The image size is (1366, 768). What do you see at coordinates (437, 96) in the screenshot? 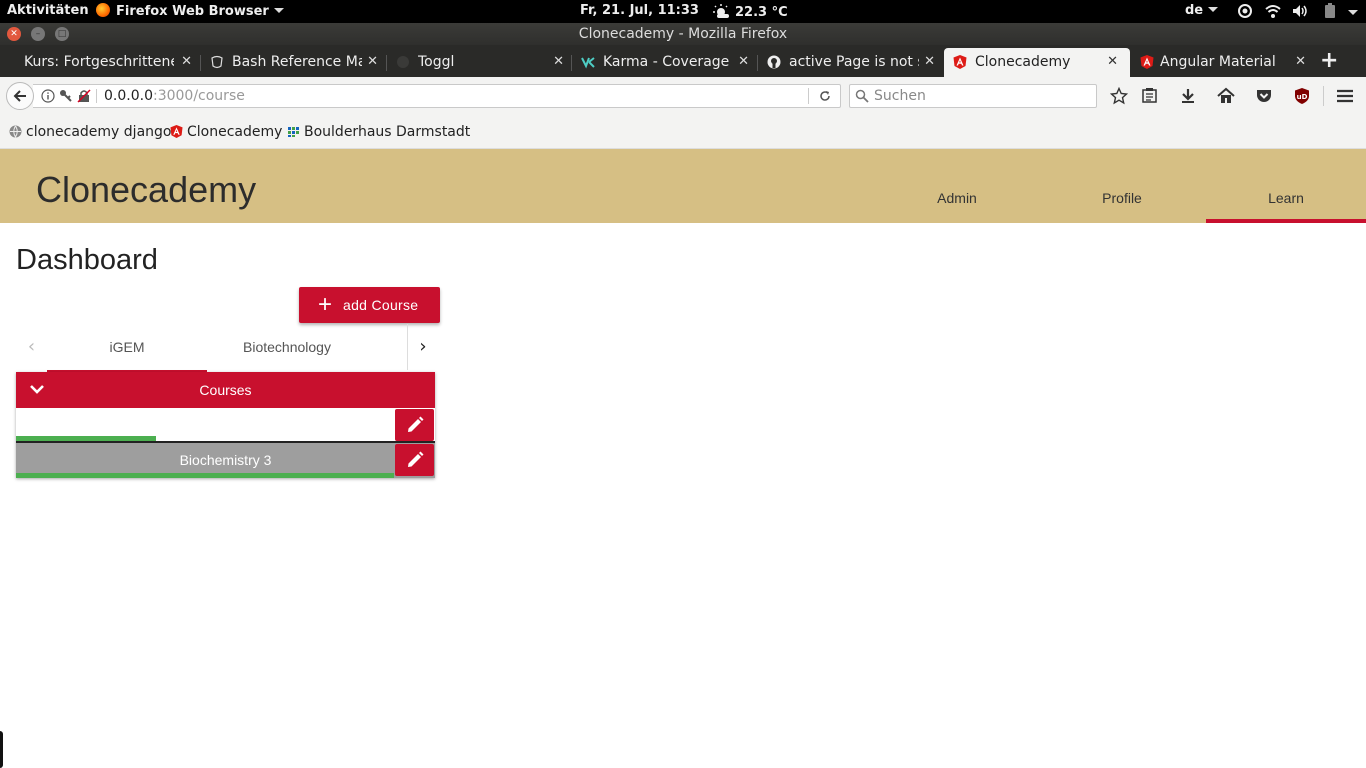
I see `url-bar: 0.0.0.0:3000/course` at bounding box center [437, 96].